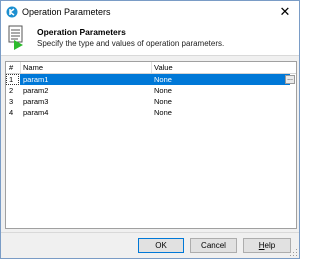 This screenshot has width=320, height=259. What do you see at coordinates (11, 101) in the screenshot?
I see `row-number: 3` at bounding box center [11, 101].